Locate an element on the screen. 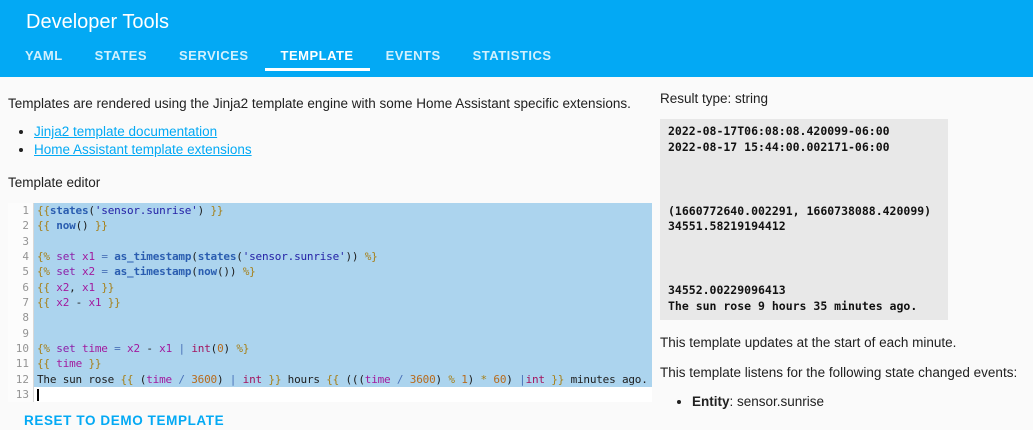 The width and height of the screenshot is (1033, 430). code-line-6: {{ x2, x1 }} is located at coordinates (343, 287).